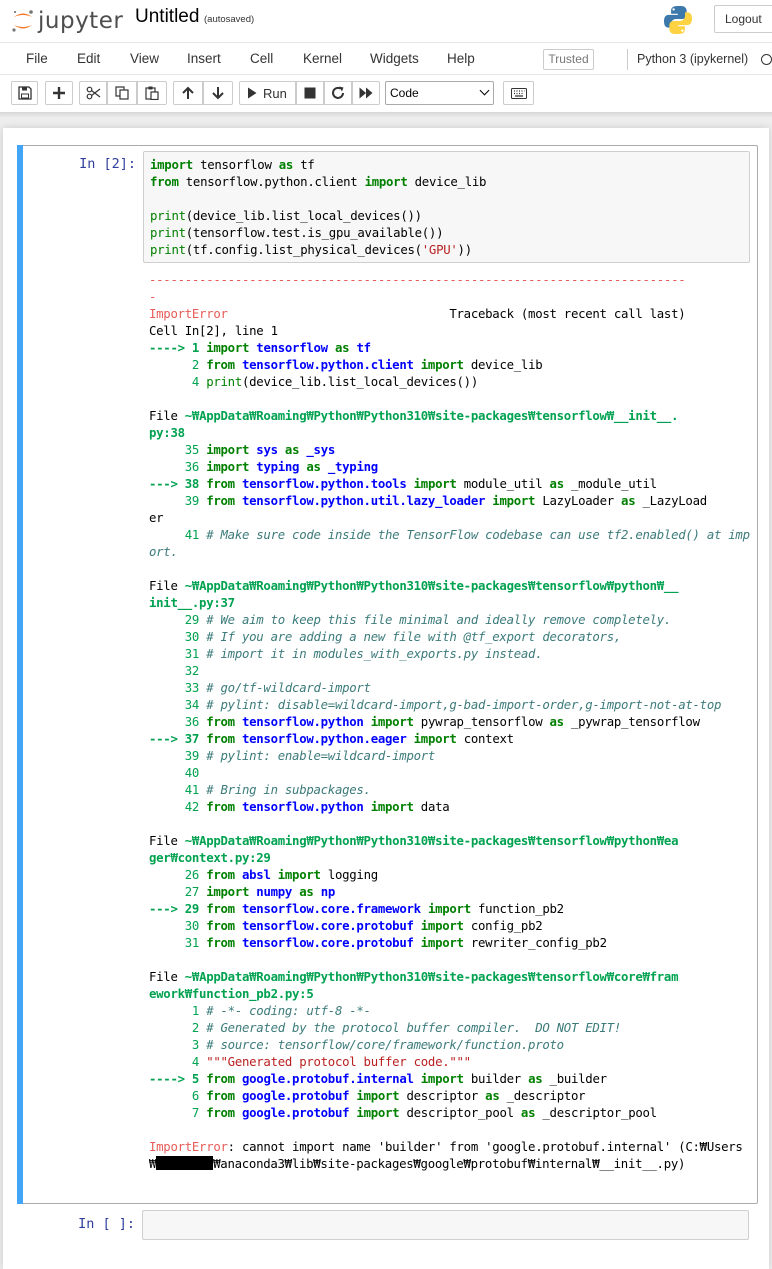  I want to click on error-name: ImportError, so click(188, 314).